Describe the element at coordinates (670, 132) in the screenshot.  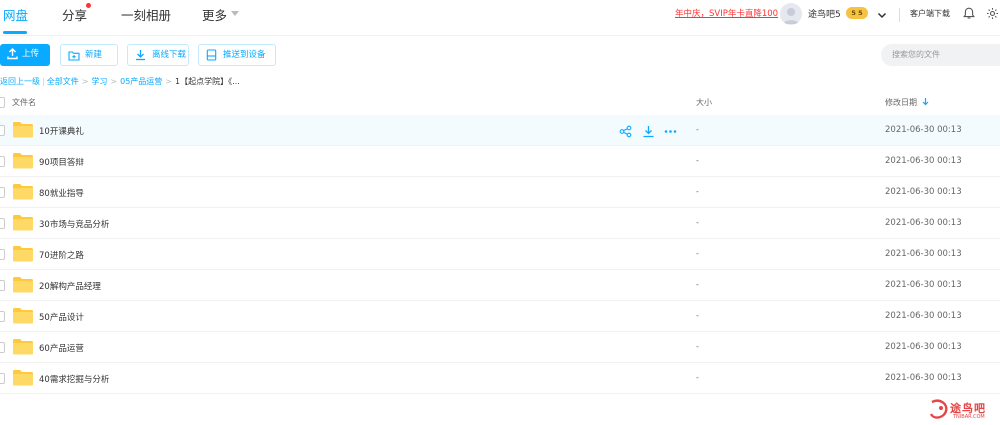
I see `more-icon` at that location.